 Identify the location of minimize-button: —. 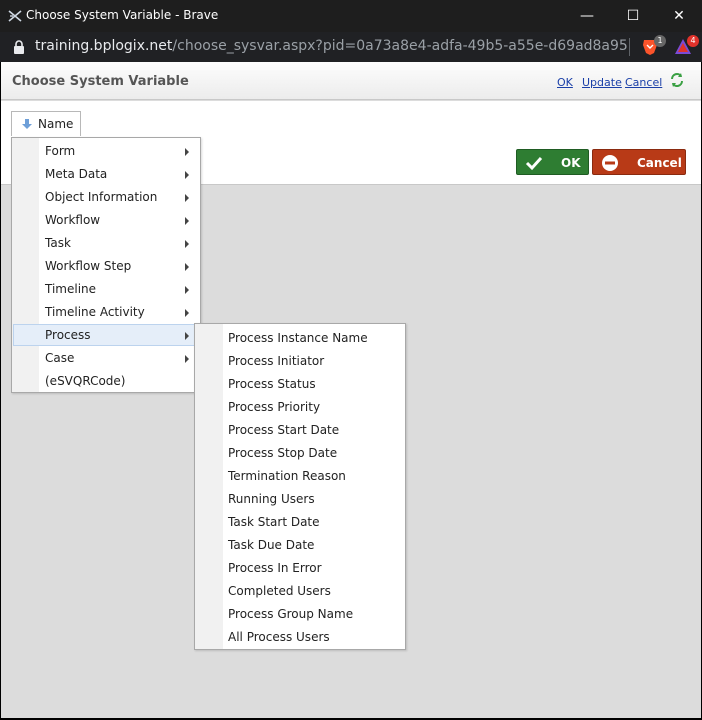
(587, 16).